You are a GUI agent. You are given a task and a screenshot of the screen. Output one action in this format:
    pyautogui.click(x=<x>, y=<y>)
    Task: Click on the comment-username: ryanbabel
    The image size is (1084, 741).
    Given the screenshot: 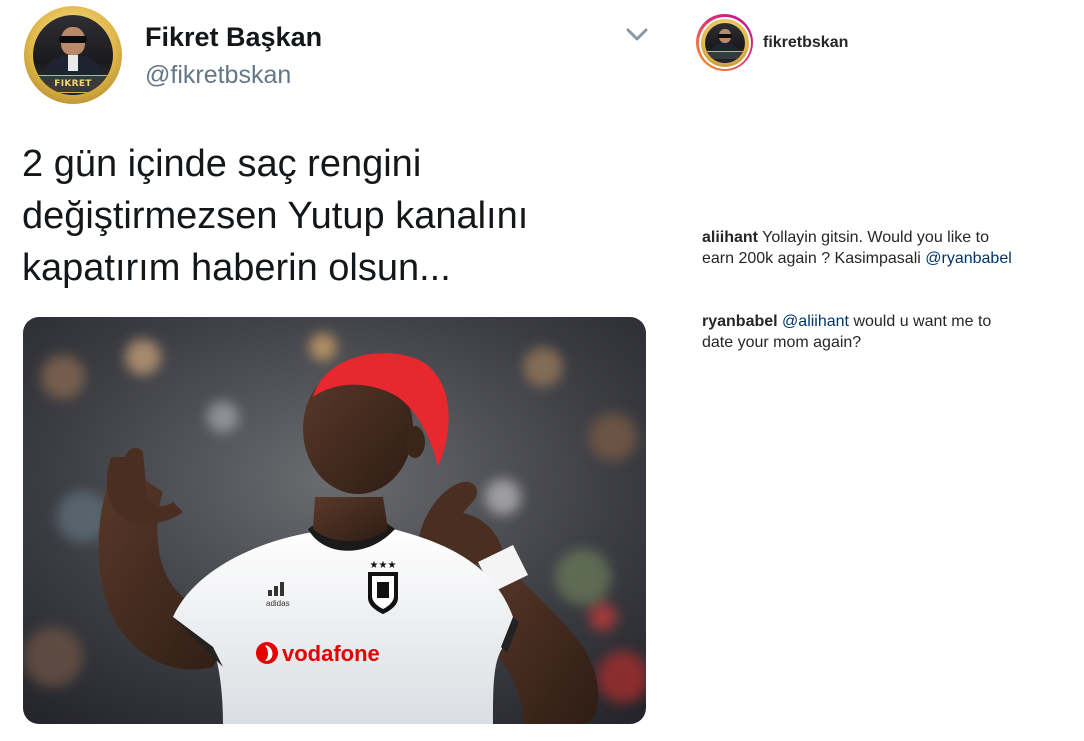 What is the action you would take?
    pyautogui.click(x=740, y=321)
    